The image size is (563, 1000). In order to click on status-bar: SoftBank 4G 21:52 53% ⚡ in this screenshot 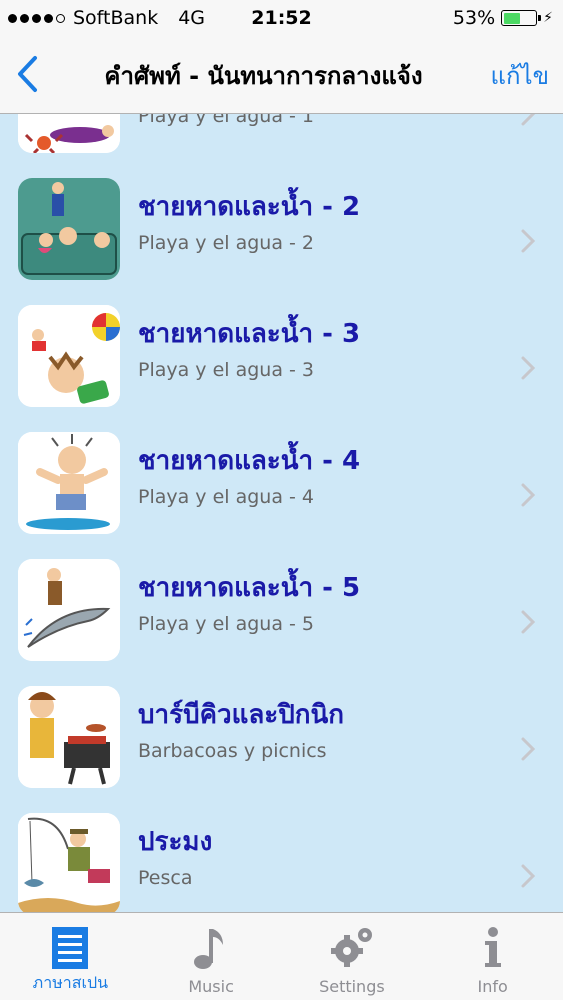, I will do `click(281, 18)`.